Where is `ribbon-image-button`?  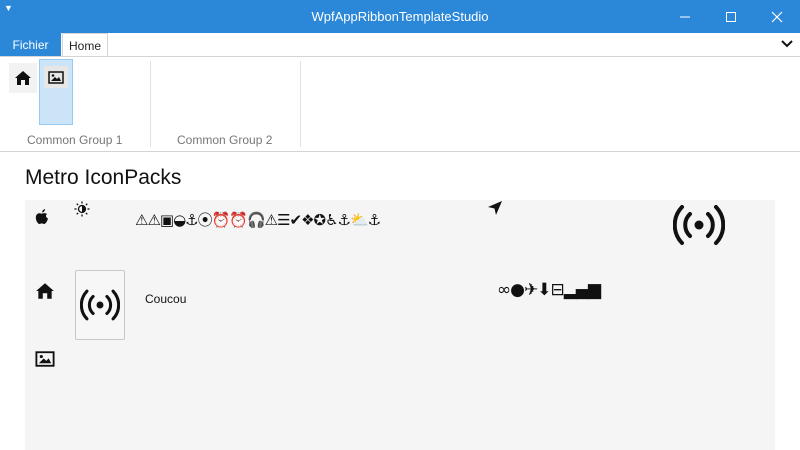
ribbon-image-button is located at coordinates (56, 92).